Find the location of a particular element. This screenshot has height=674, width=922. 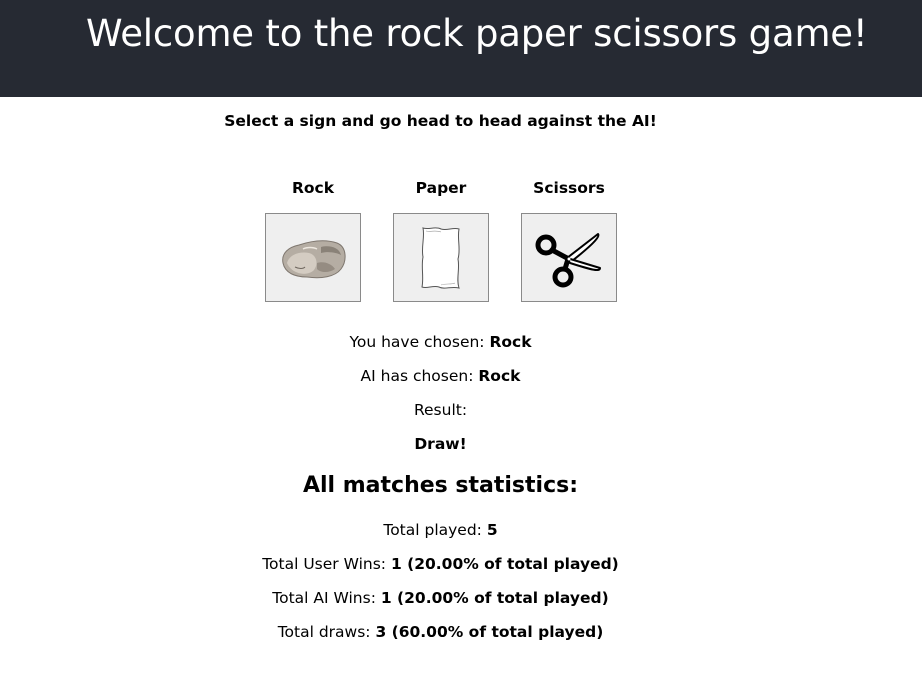

scissors-button is located at coordinates (569, 257).